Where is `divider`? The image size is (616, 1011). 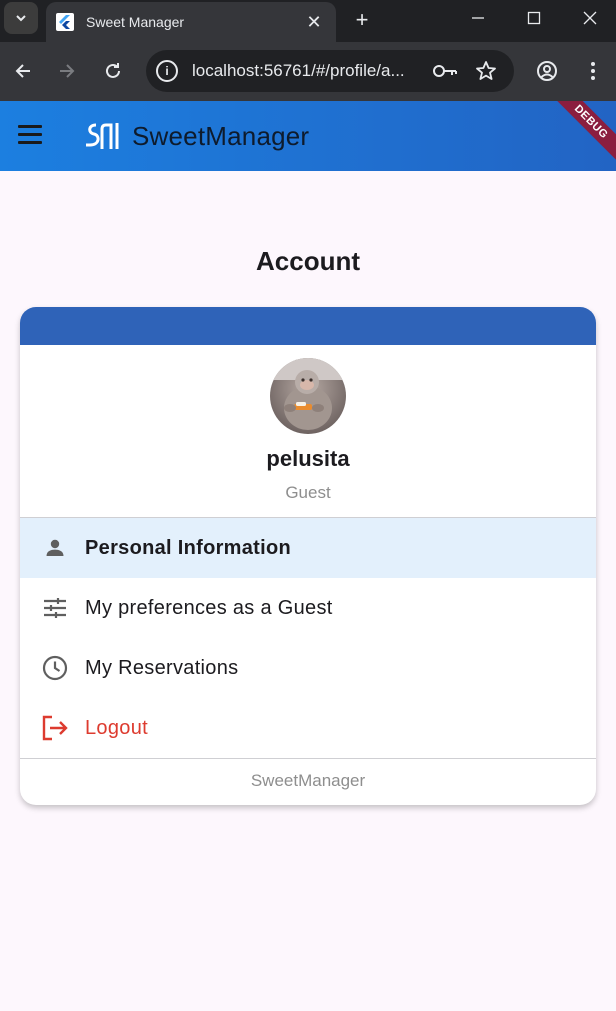 divider is located at coordinates (308, 758).